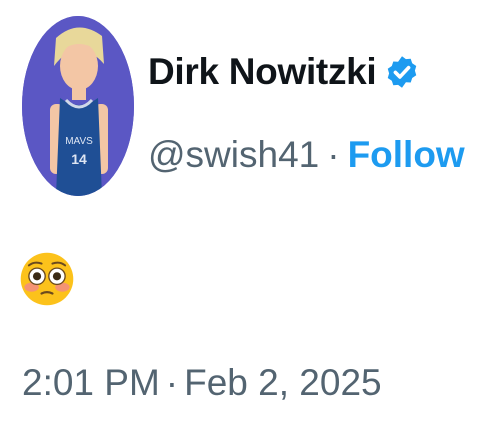  I want to click on author-handle: @swish41, so click(233, 155).